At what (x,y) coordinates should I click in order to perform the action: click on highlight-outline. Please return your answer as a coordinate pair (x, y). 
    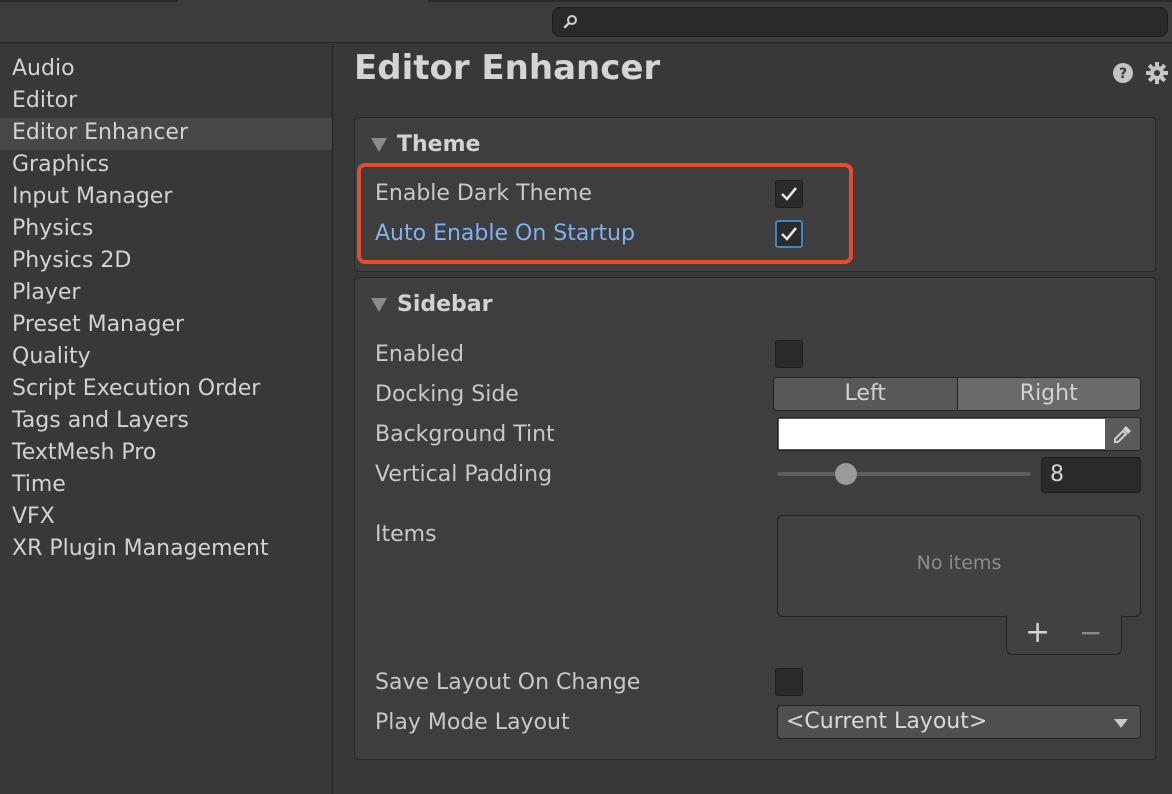
    Looking at the image, I should click on (605, 213).